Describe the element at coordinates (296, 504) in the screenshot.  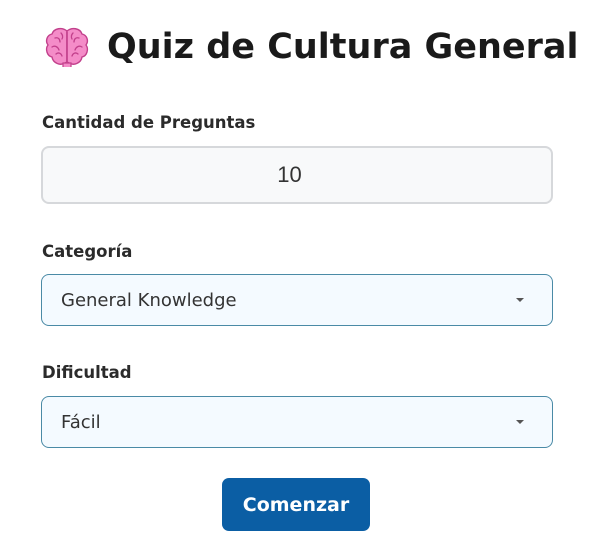
I see `start-button: Comenzar` at that location.